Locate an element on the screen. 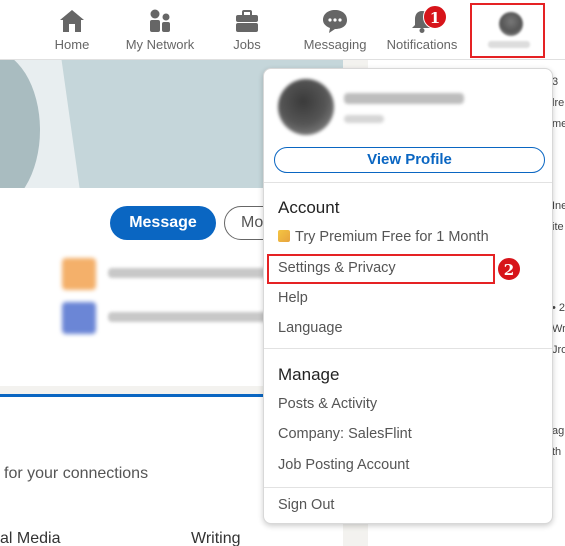 This screenshot has width=565, height=546. try-premium-link: Try Premium Free for 1 Month is located at coordinates (383, 237).